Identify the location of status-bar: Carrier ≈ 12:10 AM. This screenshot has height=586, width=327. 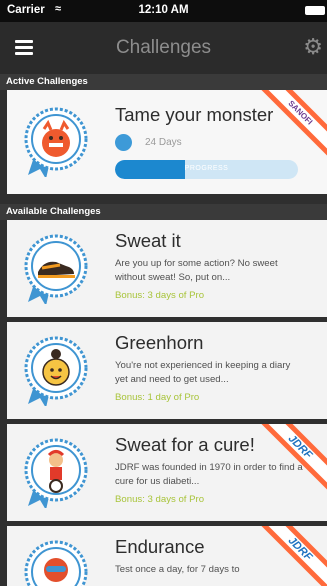
(163, 11).